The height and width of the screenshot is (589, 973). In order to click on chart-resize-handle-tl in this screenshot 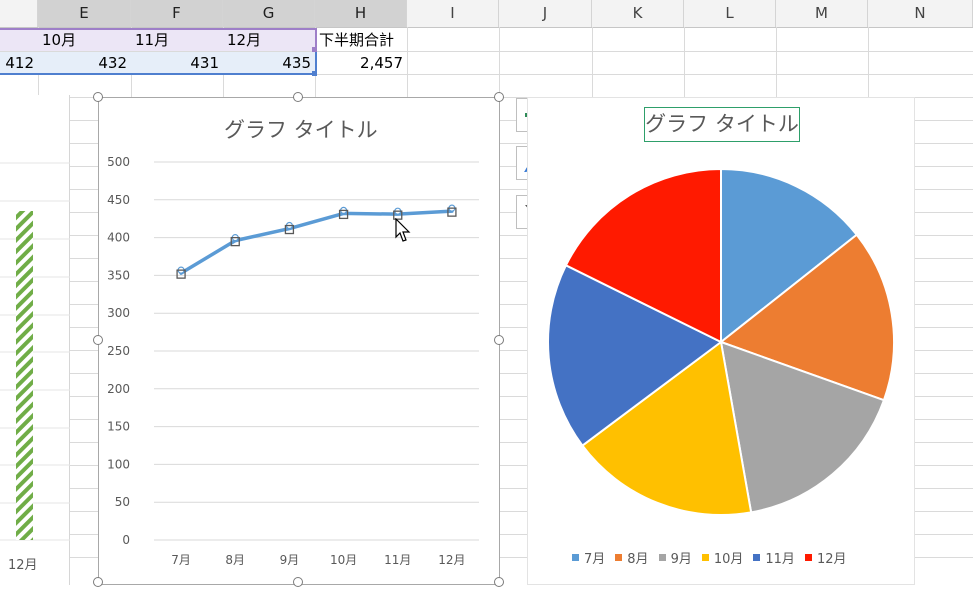, I will do `click(98, 97)`.